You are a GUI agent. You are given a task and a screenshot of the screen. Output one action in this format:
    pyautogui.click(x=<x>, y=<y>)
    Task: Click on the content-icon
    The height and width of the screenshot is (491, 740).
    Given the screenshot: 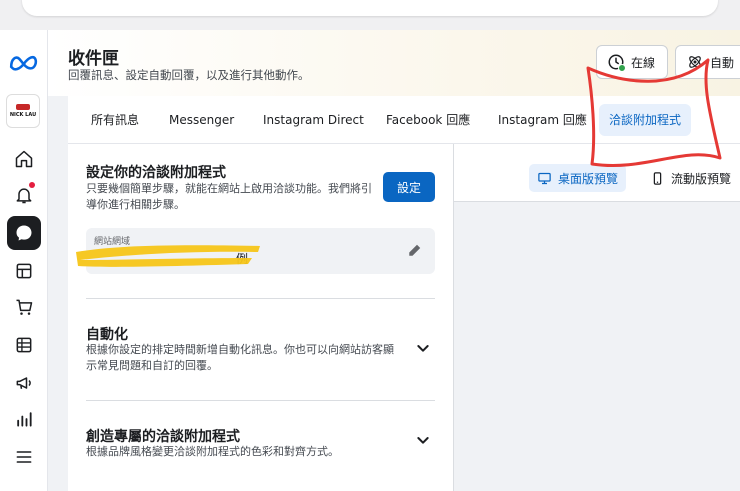 What is the action you would take?
    pyautogui.click(x=24, y=271)
    